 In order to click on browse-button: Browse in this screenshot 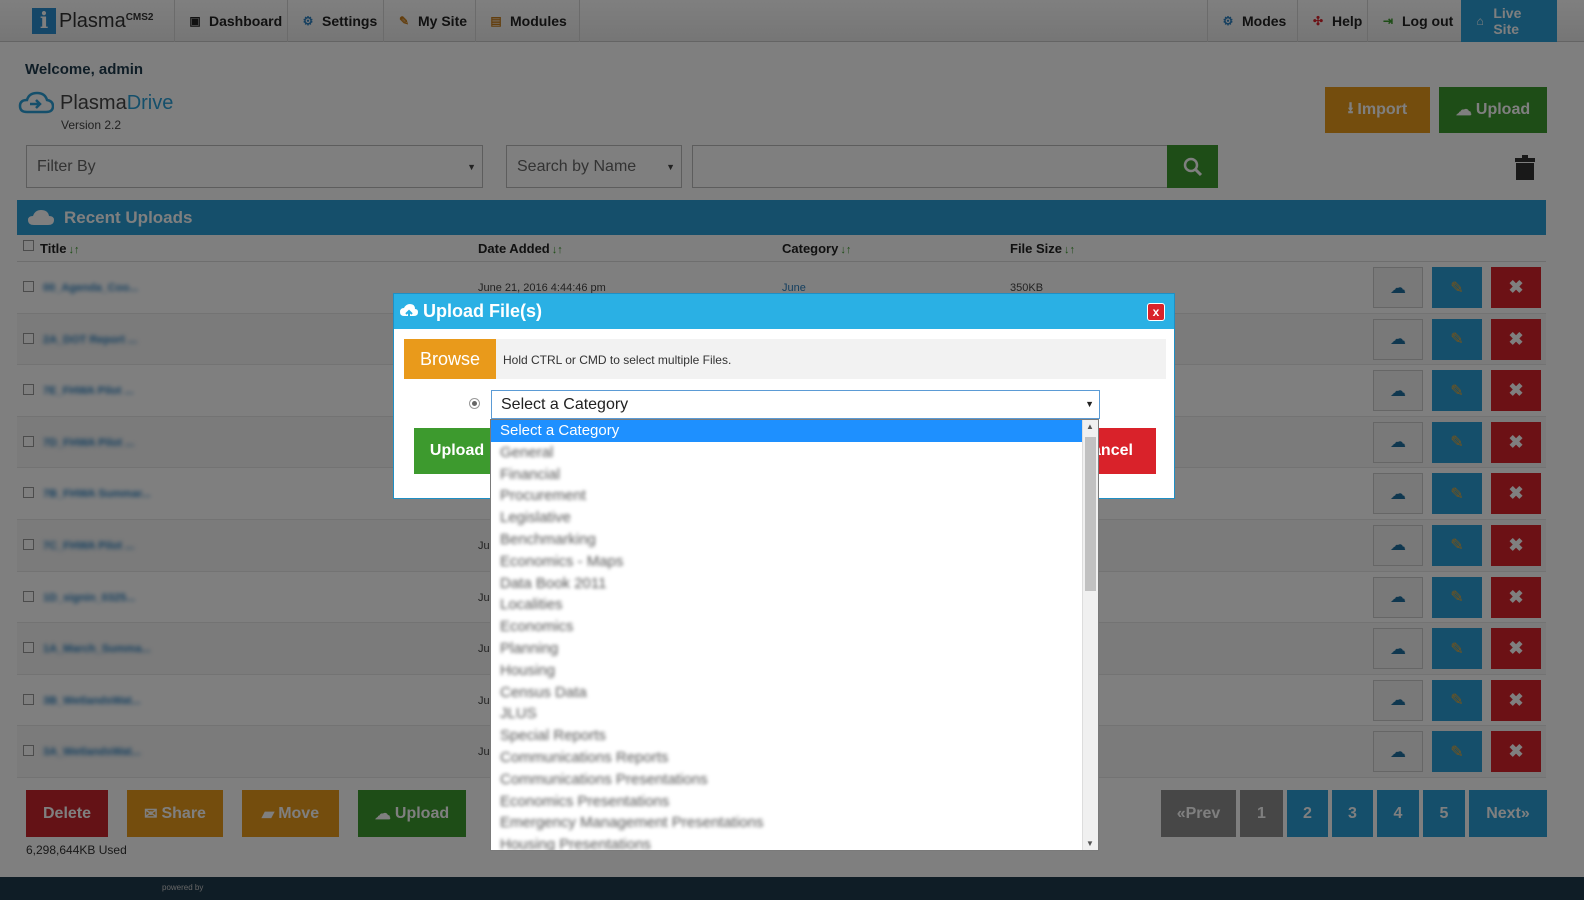, I will do `click(450, 359)`.